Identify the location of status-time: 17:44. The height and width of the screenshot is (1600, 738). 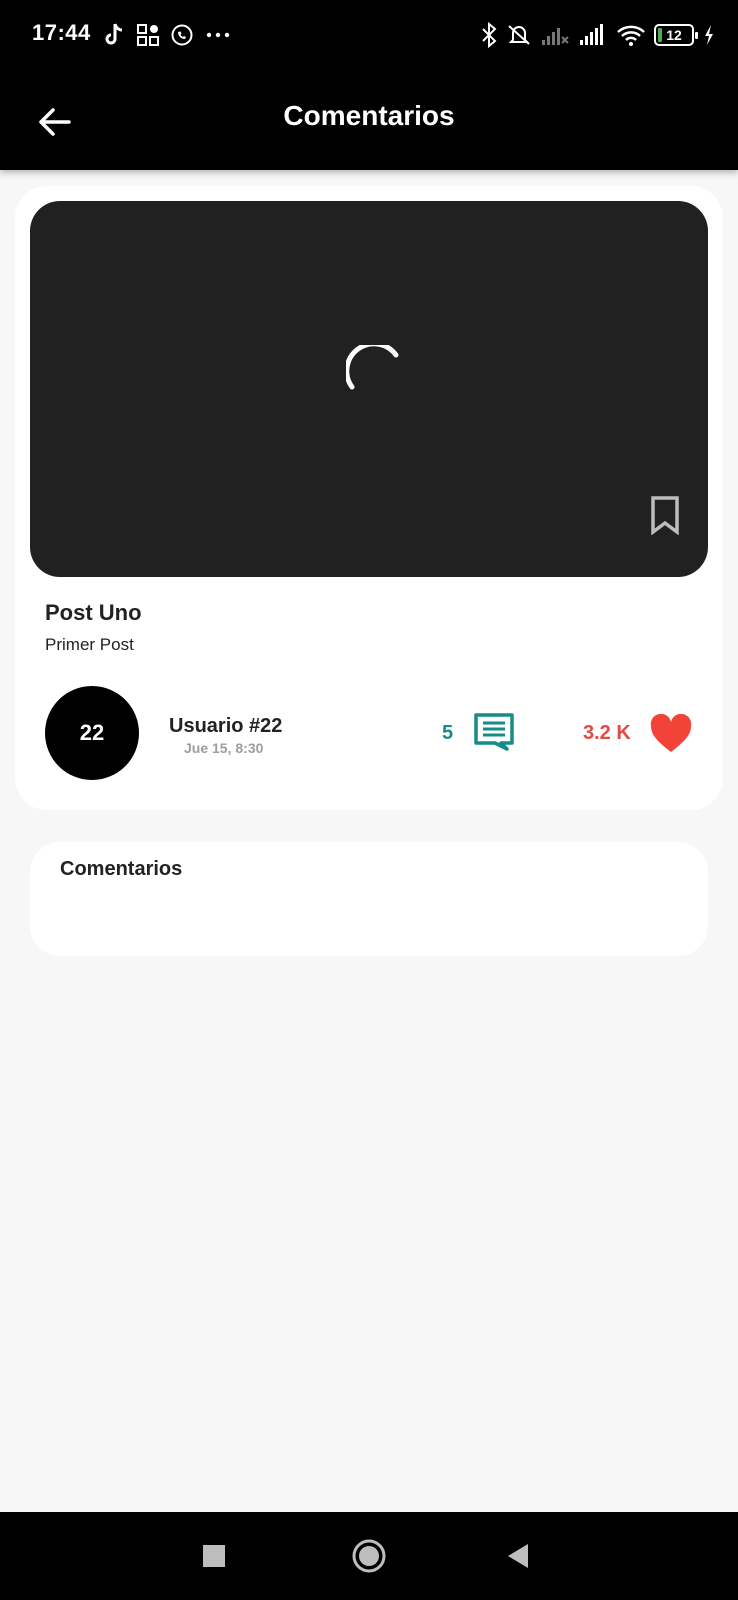
(61, 32).